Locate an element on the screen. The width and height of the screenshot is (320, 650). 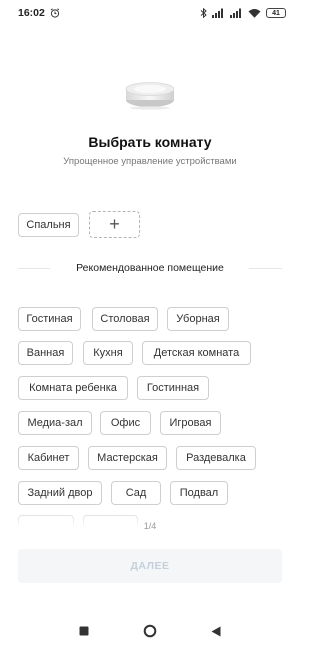
room-chip-garden: Сад is located at coordinates (136, 493).